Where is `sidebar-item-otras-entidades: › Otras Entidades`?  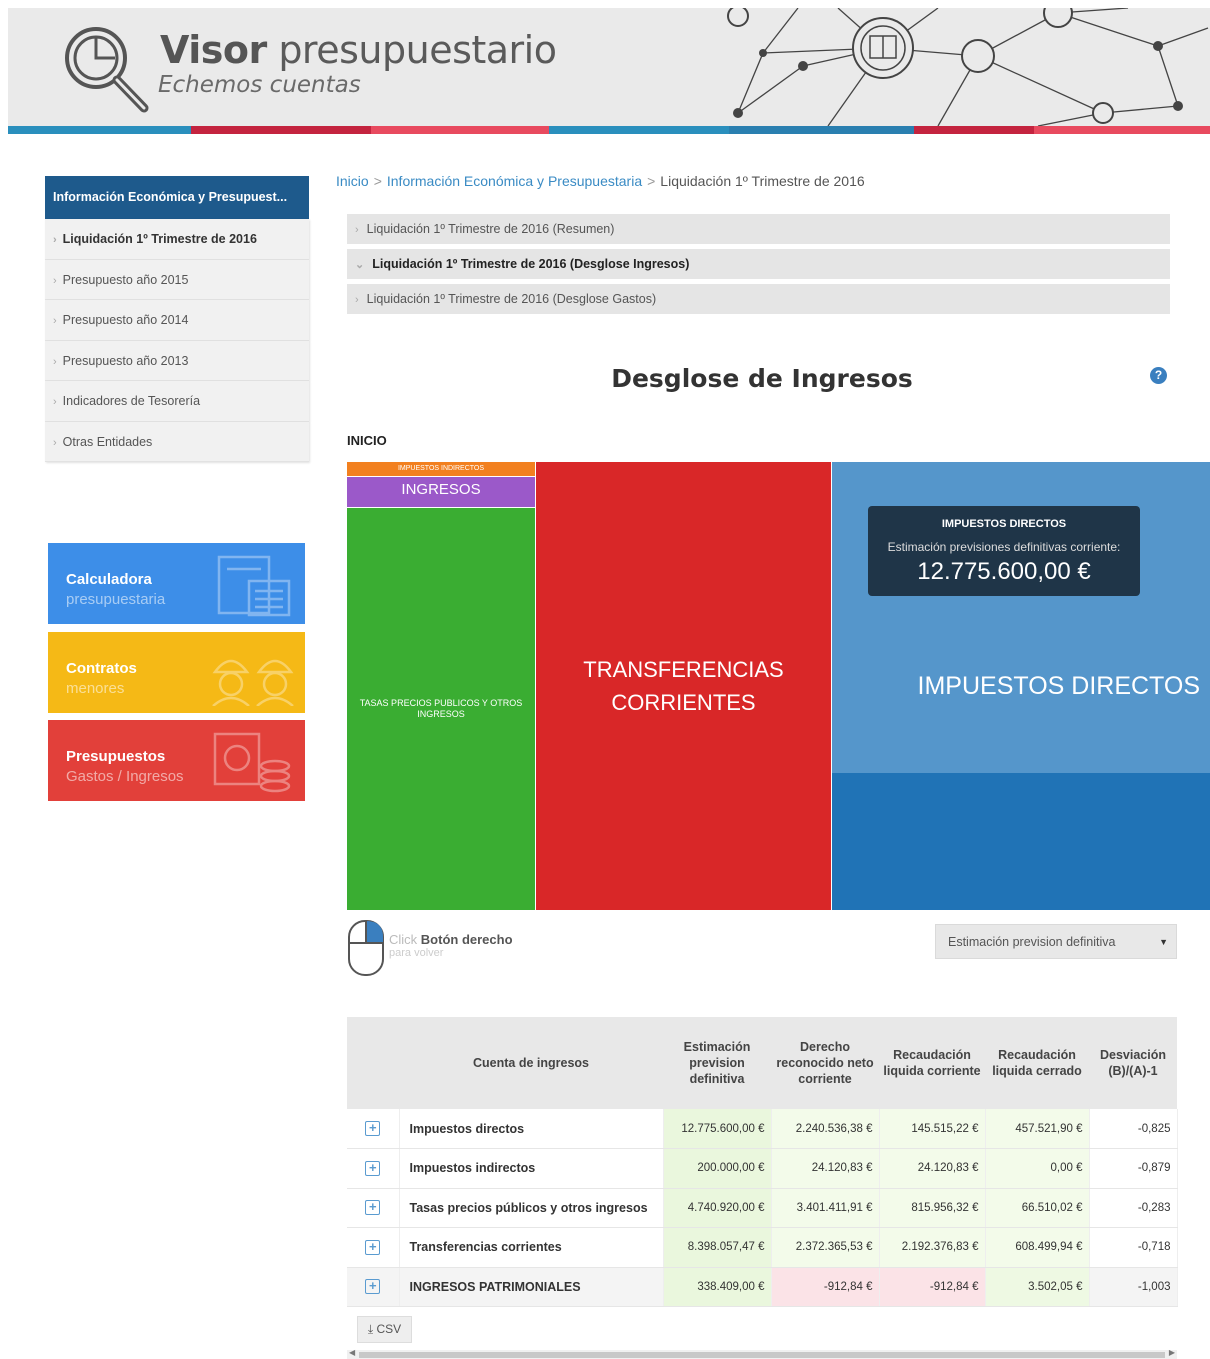 sidebar-item-otras-entidades: › Otras Entidades is located at coordinates (177, 441).